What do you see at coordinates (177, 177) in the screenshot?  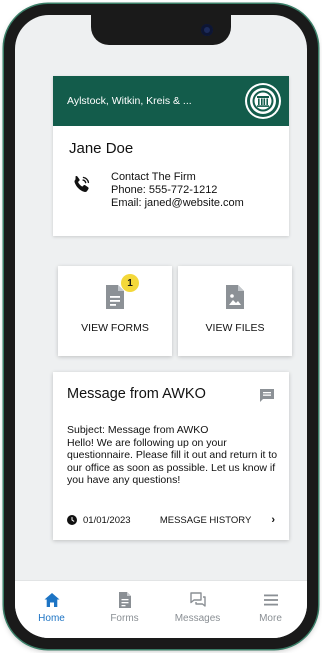 I see `contact-title: Contact The Firm` at bounding box center [177, 177].